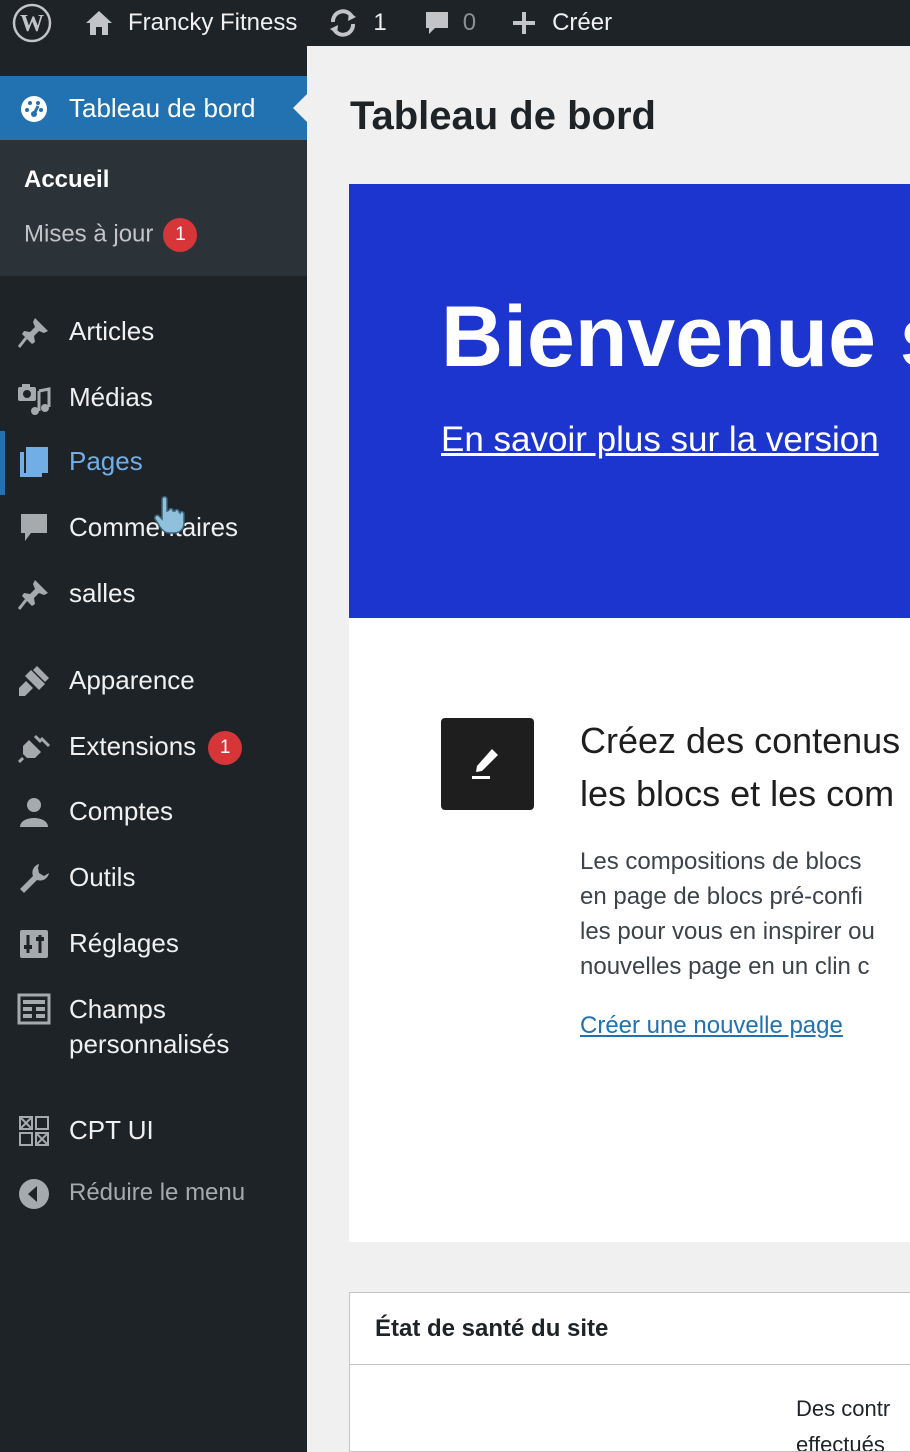 Image resolution: width=910 pixels, height=1452 pixels. I want to click on site-name-link: Francky Fitness, so click(180, 23).